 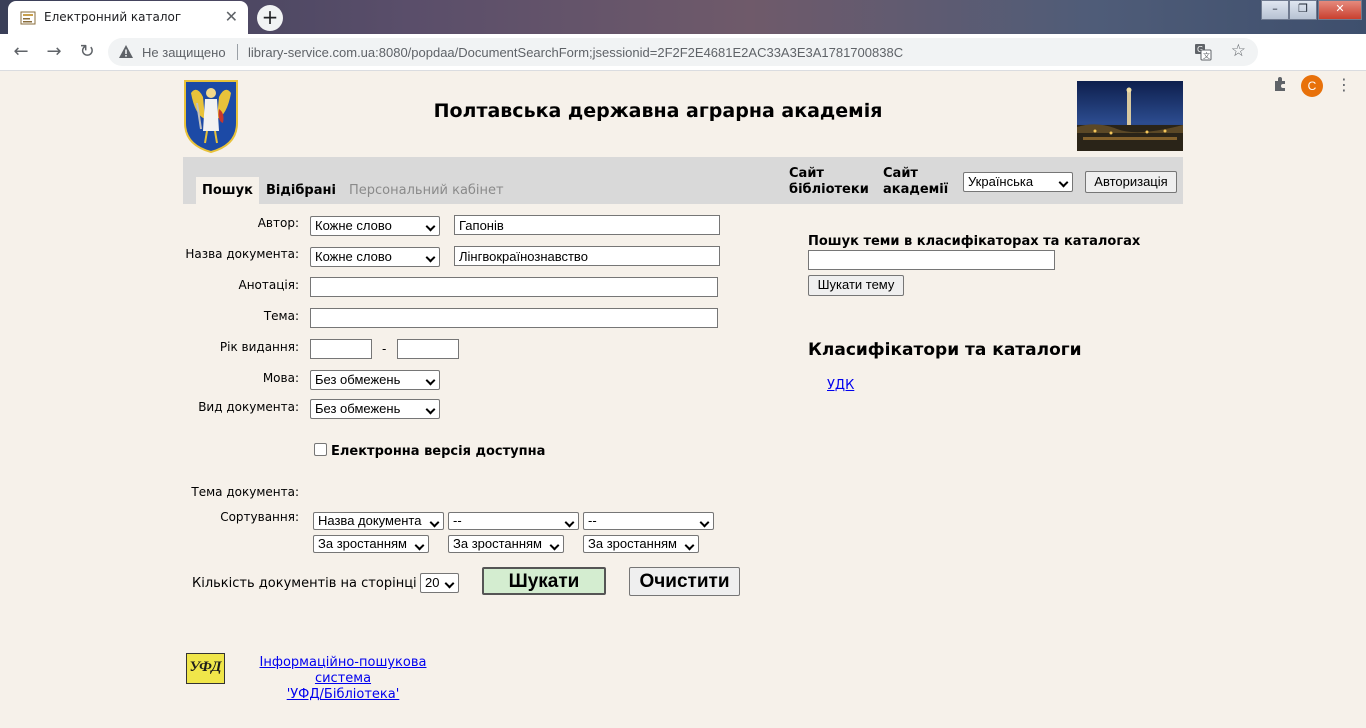 What do you see at coordinates (54, 52) in the screenshot?
I see `forward-arrow-icon: →` at bounding box center [54, 52].